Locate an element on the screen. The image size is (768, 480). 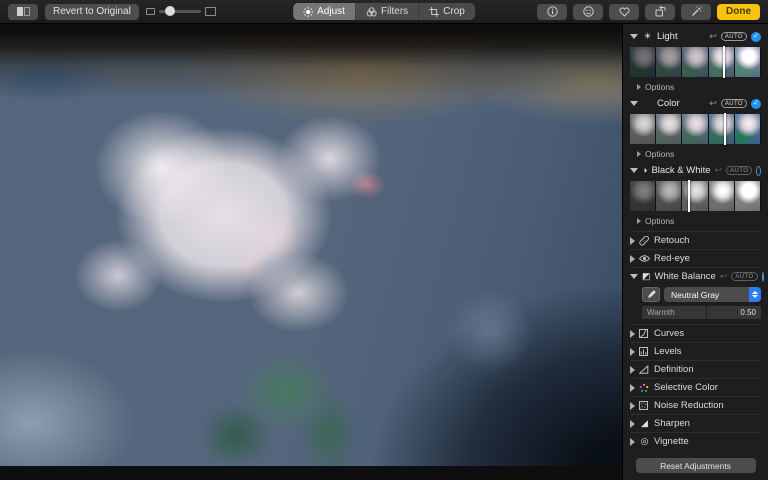
edit-mode-tabs: Adjust Filters Crop is located at coordinates (384, 11).